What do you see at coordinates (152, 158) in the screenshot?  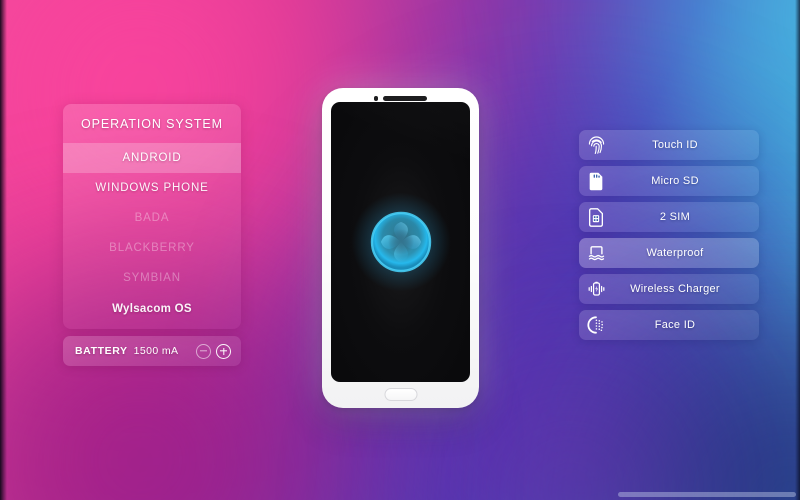 I see `os-option-android: ANDROID` at bounding box center [152, 158].